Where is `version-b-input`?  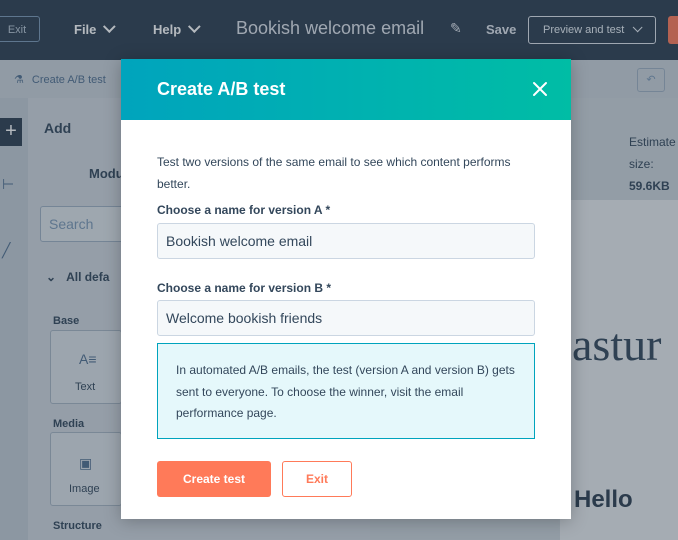 version-b-input is located at coordinates (346, 318).